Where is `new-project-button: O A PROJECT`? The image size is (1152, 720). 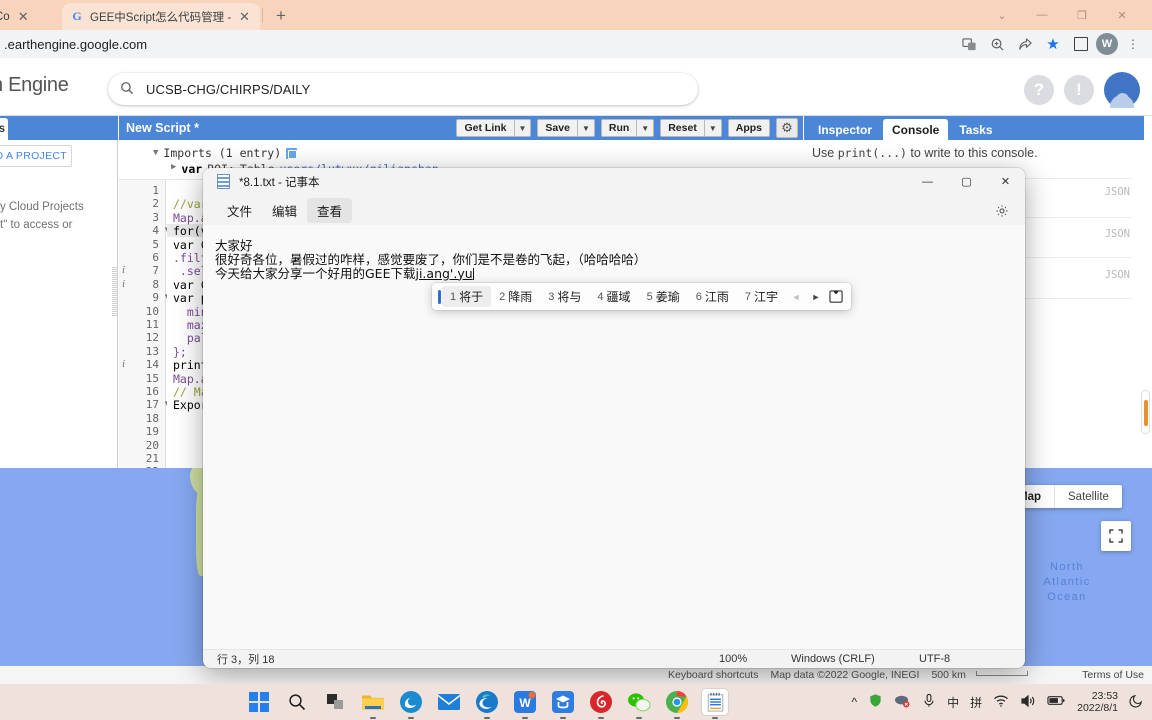 new-project-button: O A PROJECT is located at coordinates (36, 156).